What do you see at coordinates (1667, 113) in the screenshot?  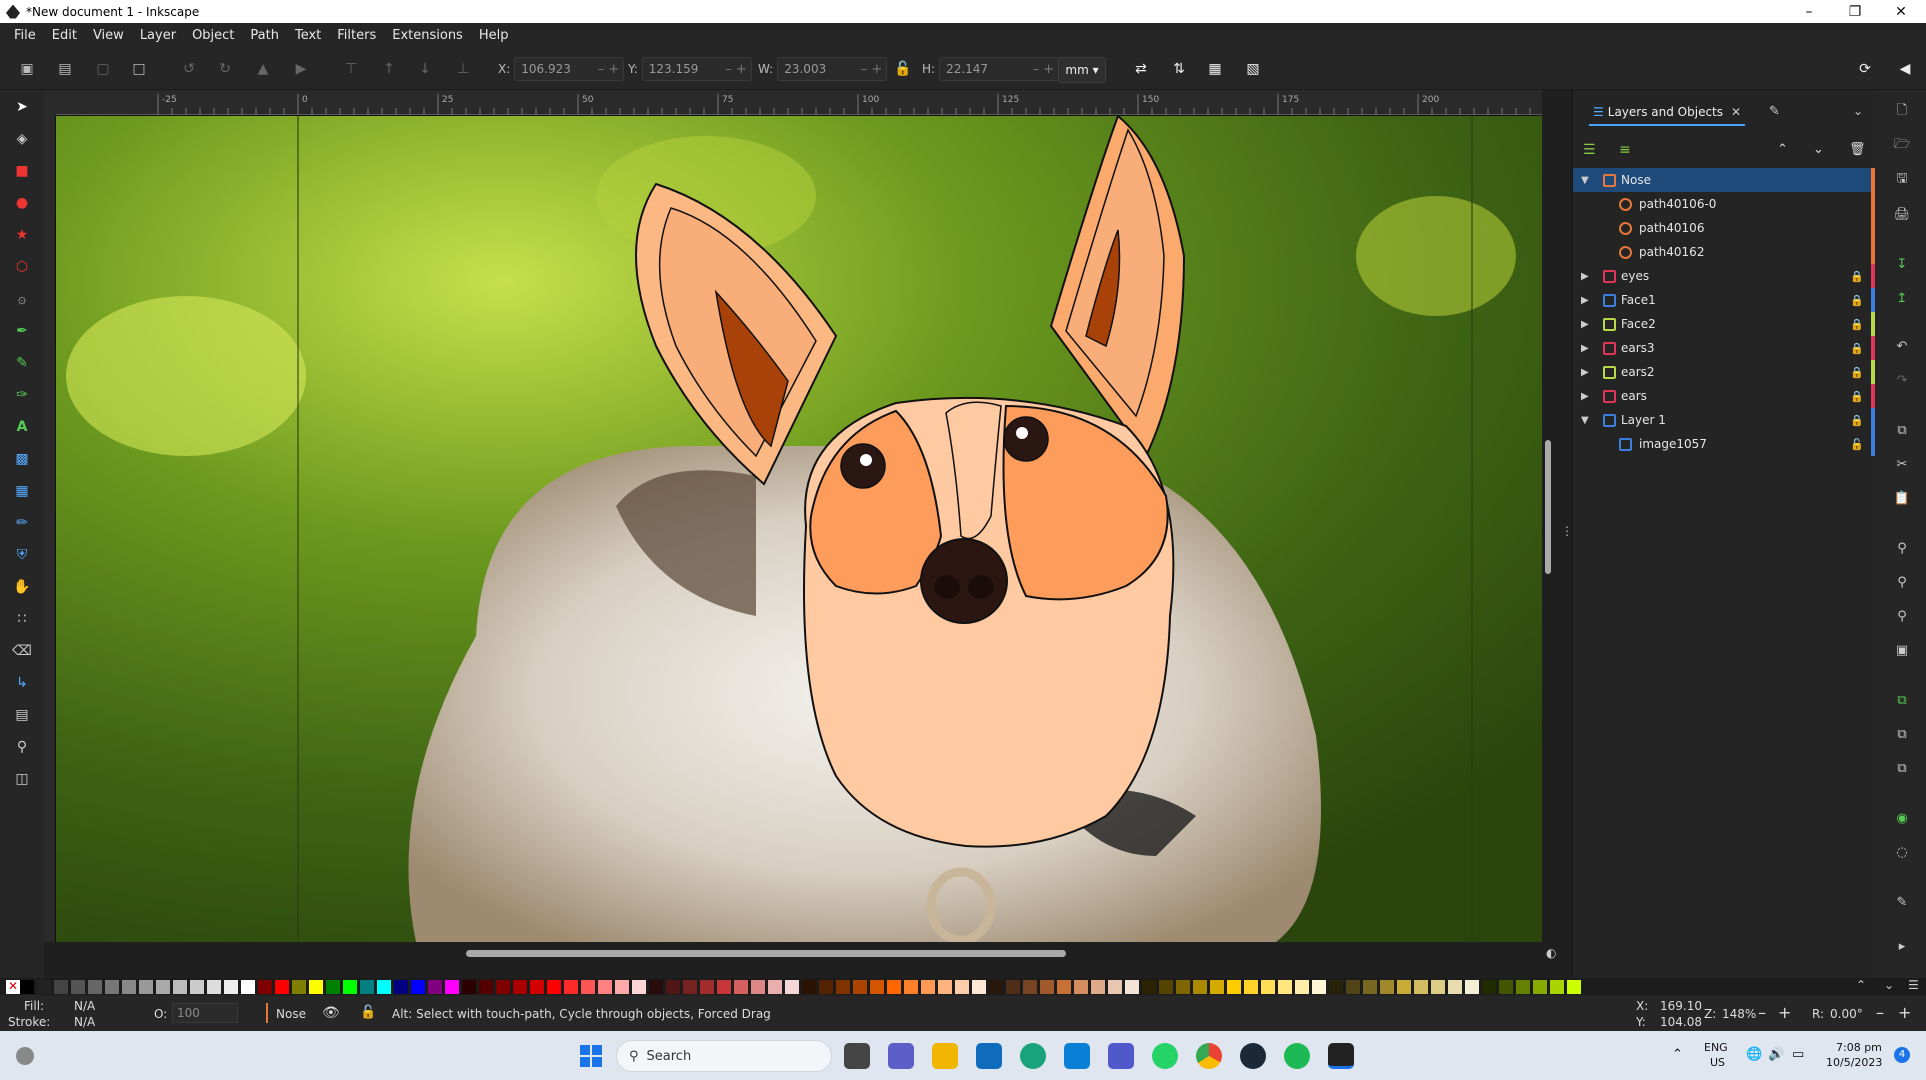 I see `tab-layers-objects: ☰ Layers and Objects ✕` at bounding box center [1667, 113].